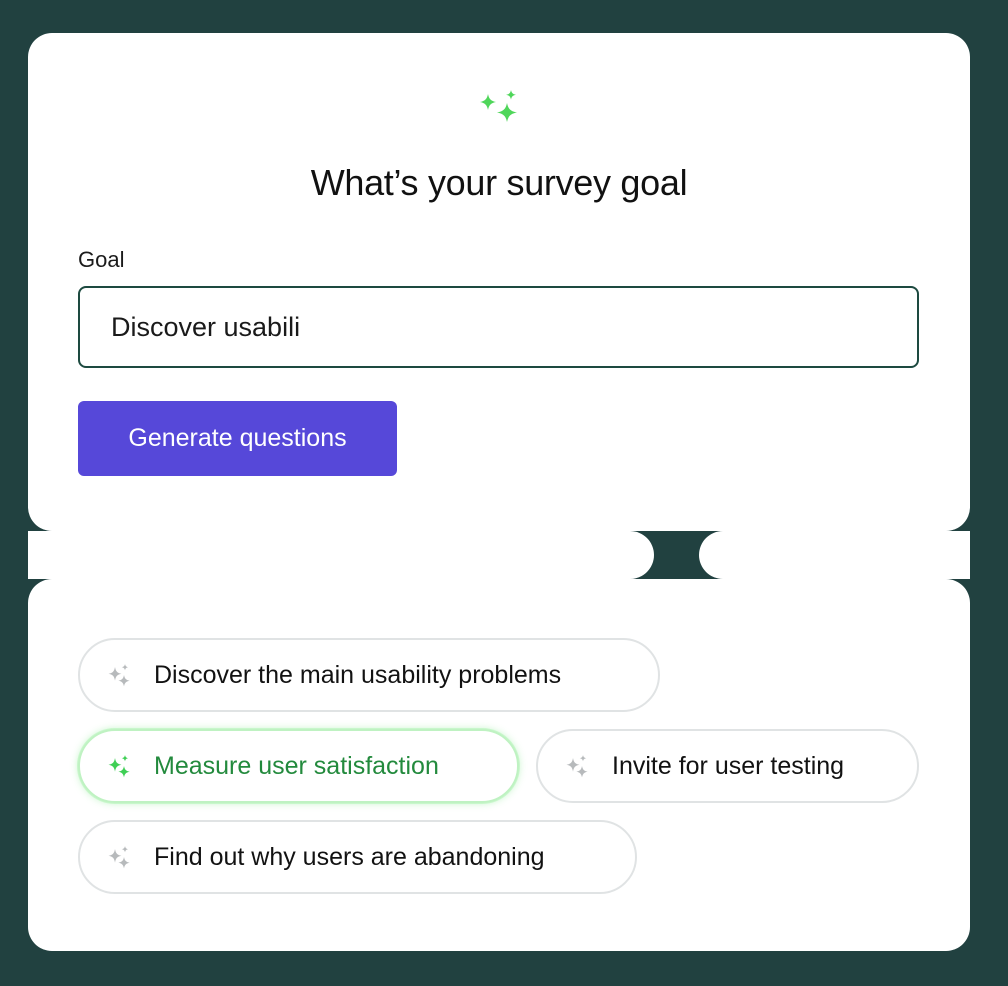 The width and height of the screenshot is (1008, 986). I want to click on goal-input, so click(491, 327).